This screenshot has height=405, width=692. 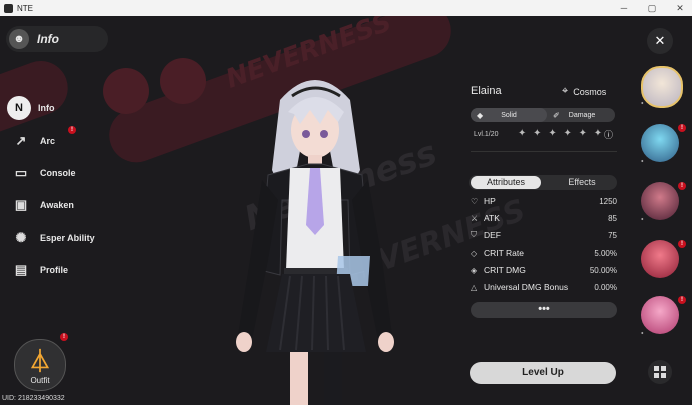 What do you see at coordinates (474, 270) in the screenshot?
I see `crit-dmg-icon: ◈` at bounding box center [474, 270].